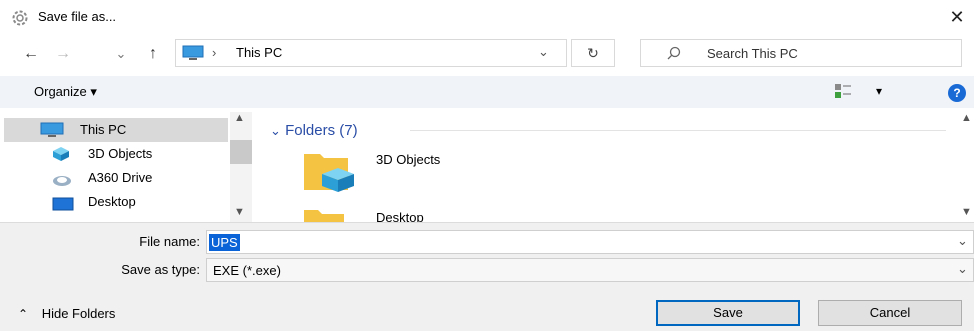  I want to click on scroll-down-icon: ▼, so click(239, 212).